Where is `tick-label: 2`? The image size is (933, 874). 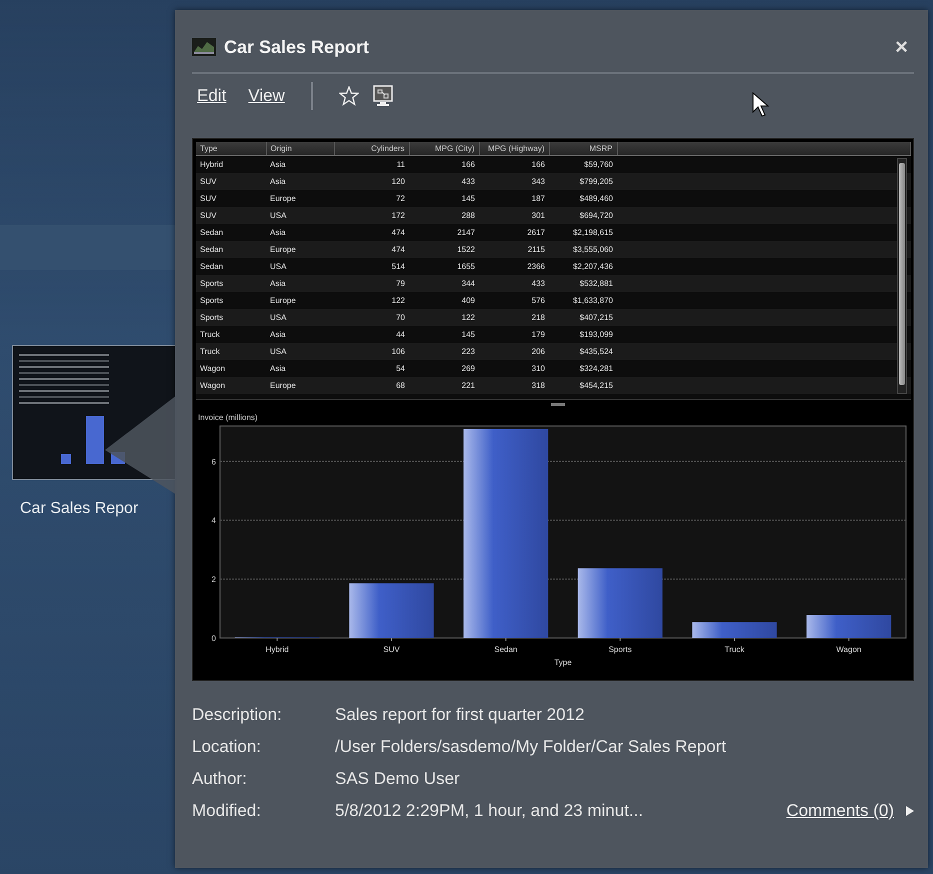 tick-label: 2 is located at coordinates (214, 579).